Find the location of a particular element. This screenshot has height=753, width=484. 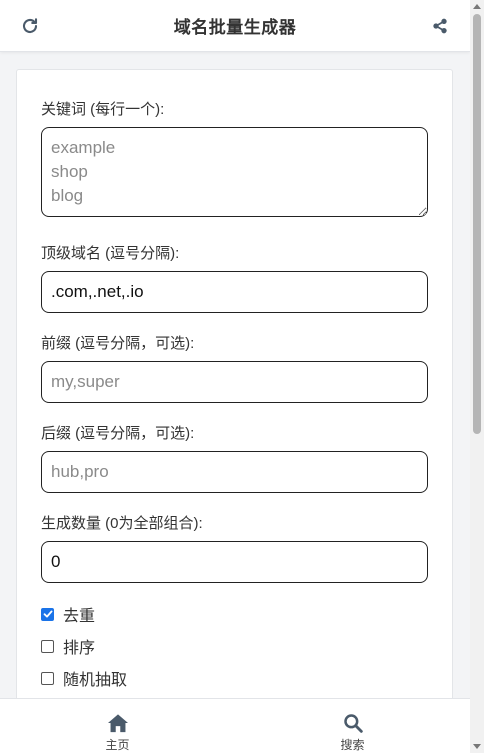

scrollbar-thumb is located at coordinates (477, 224).